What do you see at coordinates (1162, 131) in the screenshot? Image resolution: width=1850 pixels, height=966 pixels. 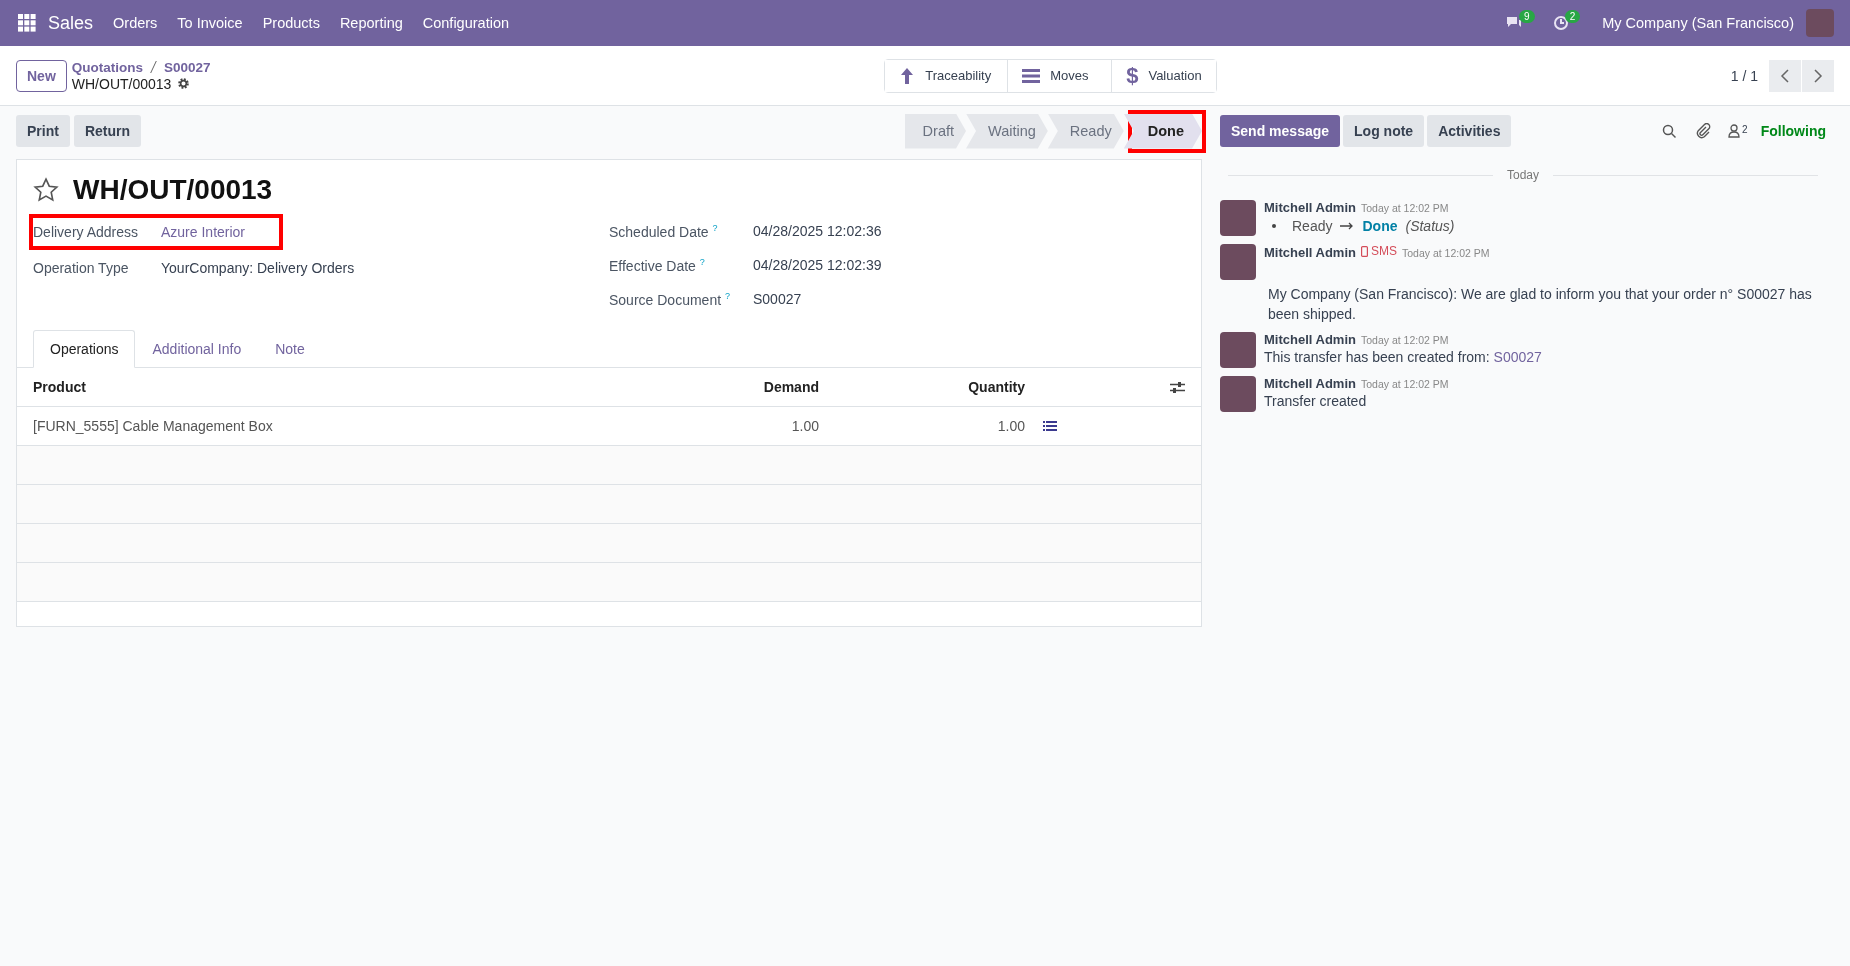 I see `status-stage: Done` at bounding box center [1162, 131].